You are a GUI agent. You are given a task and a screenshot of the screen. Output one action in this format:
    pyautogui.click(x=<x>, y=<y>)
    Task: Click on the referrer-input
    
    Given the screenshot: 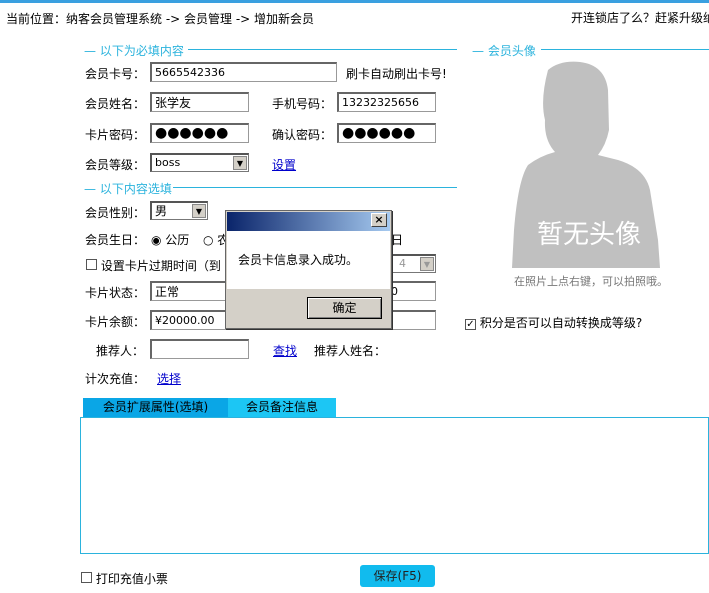 What is the action you would take?
    pyautogui.click(x=199, y=349)
    